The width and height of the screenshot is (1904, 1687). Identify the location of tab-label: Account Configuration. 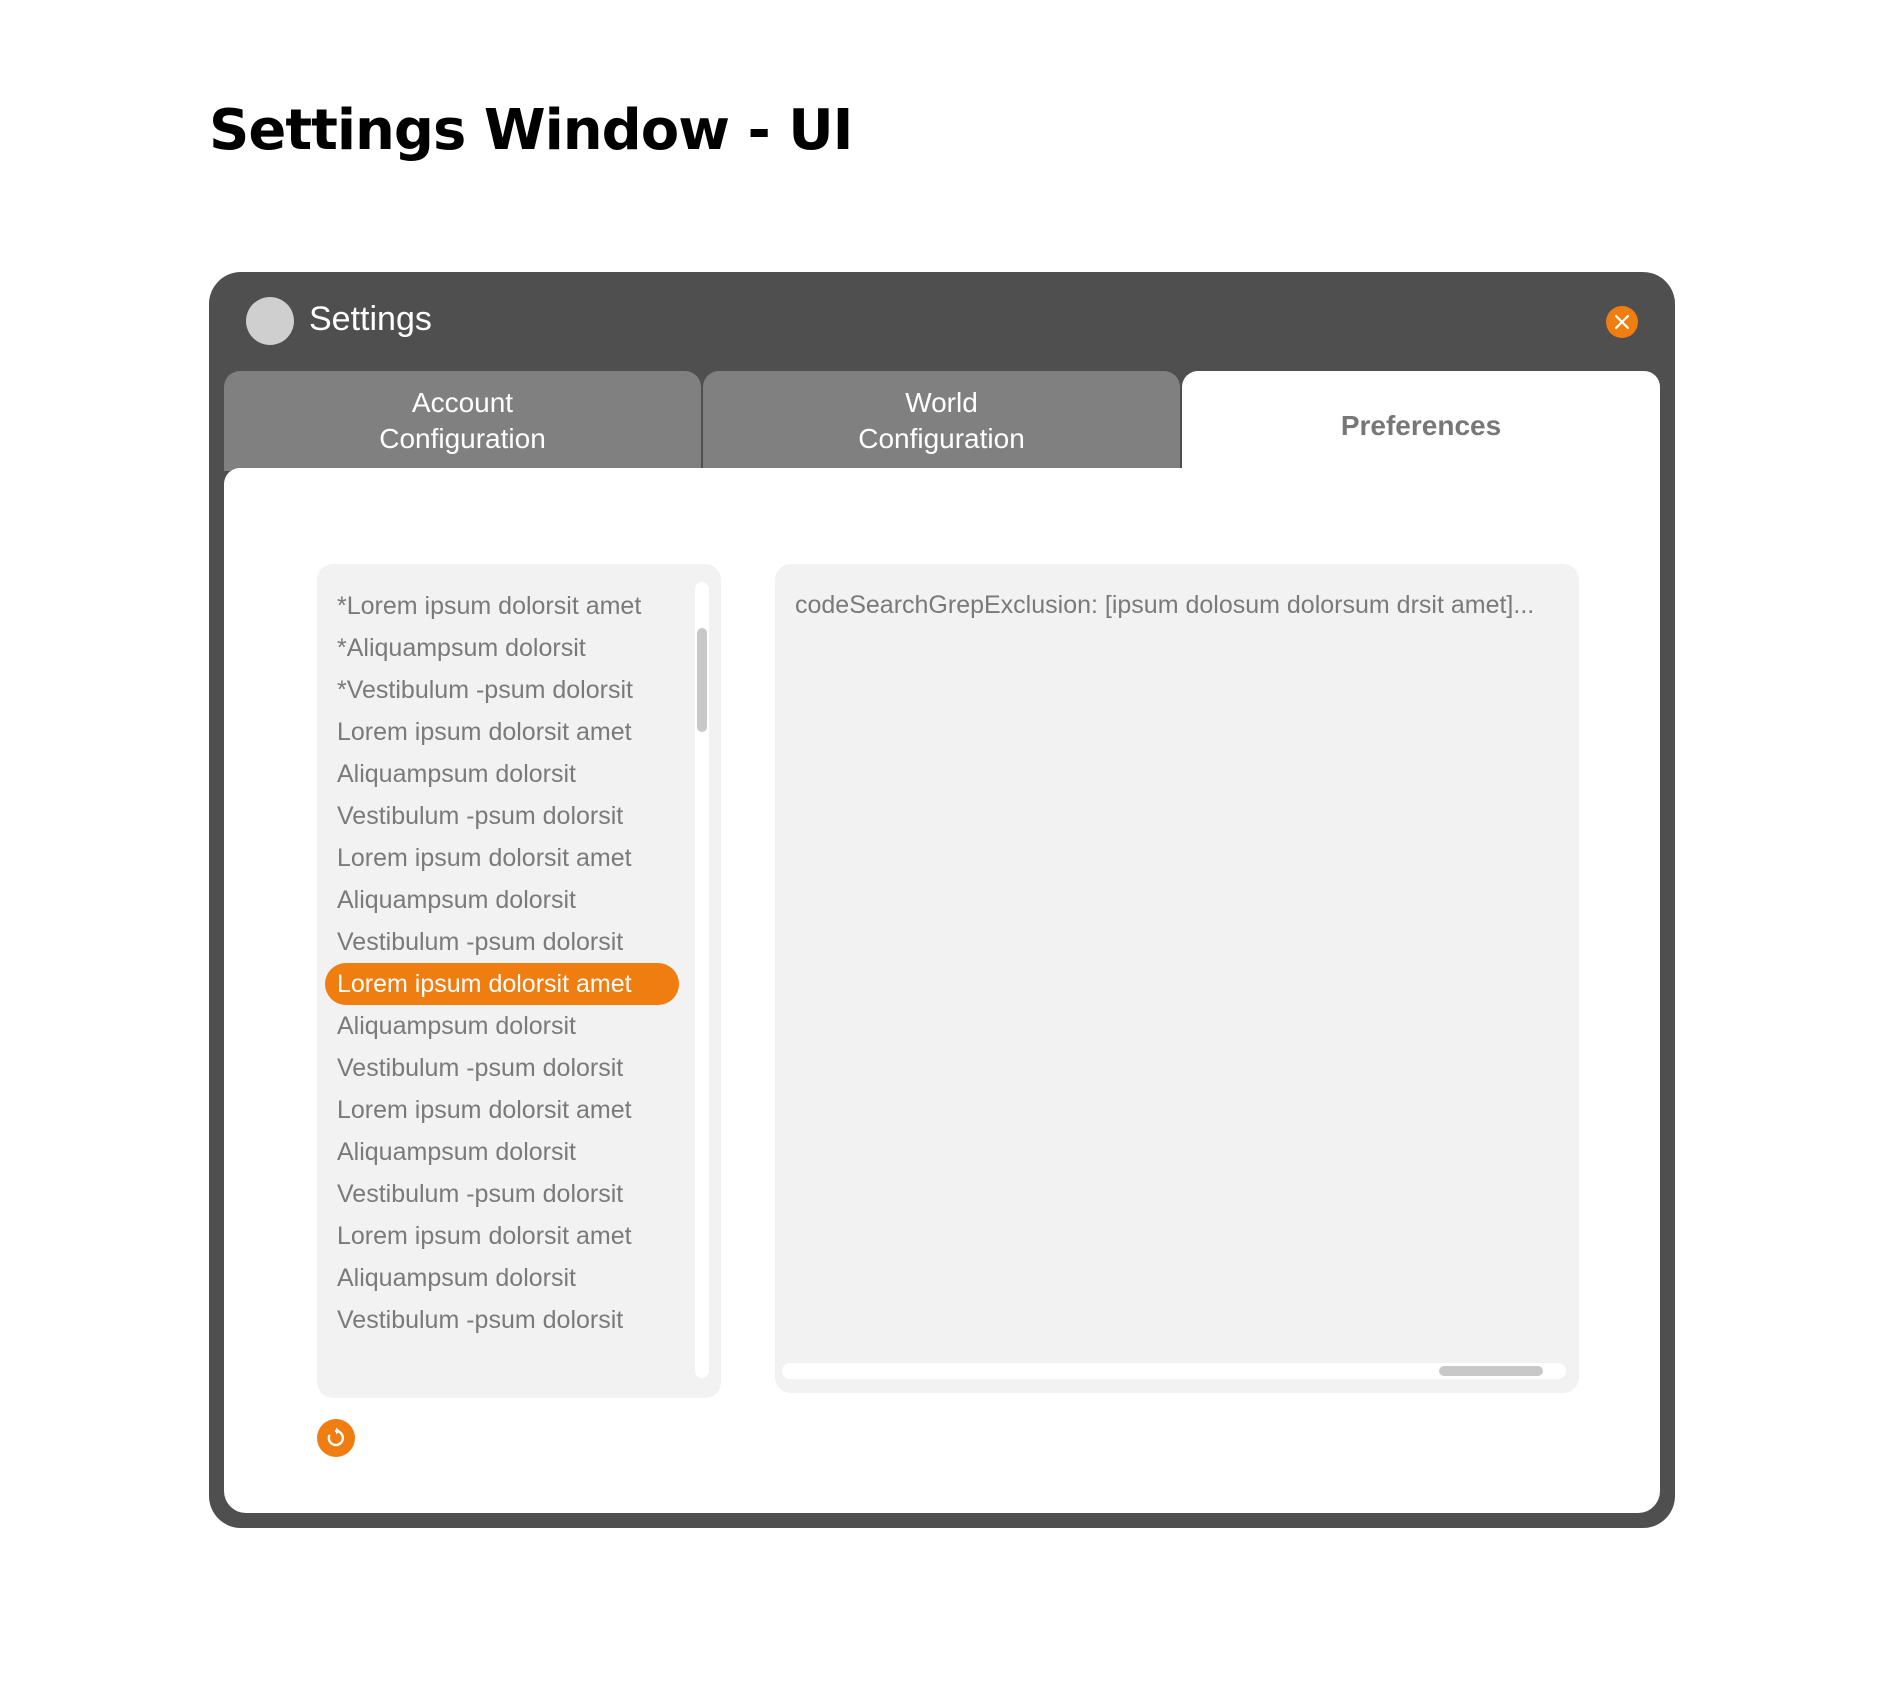
(462, 420).